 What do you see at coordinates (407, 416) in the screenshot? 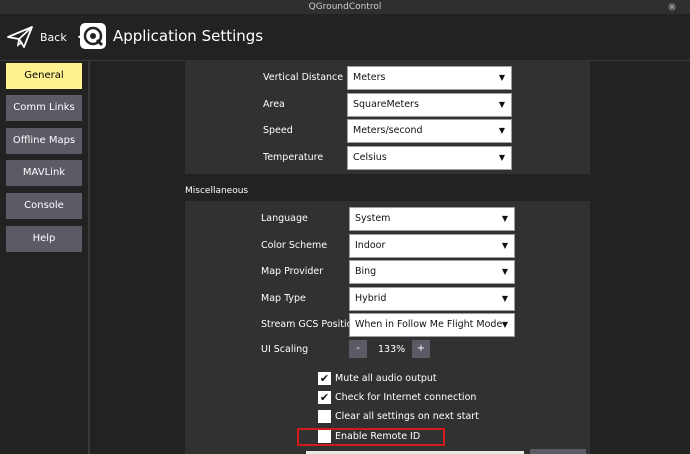
I see `checkbox-label: Clear all settings on next start` at bounding box center [407, 416].